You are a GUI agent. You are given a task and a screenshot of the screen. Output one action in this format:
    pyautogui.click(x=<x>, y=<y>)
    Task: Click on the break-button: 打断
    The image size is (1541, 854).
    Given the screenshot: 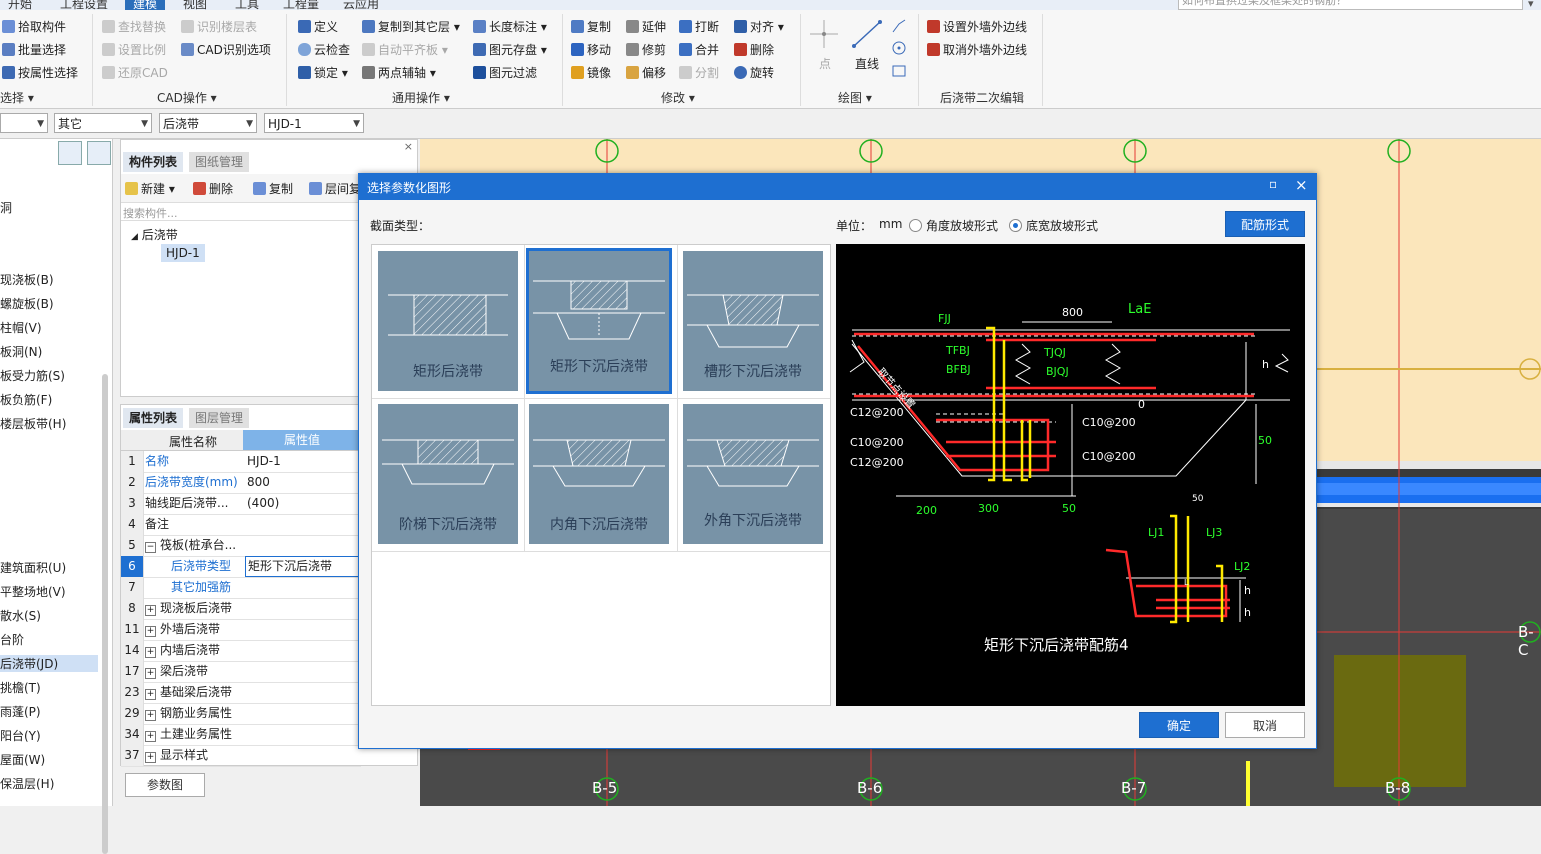 What is the action you would take?
    pyautogui.click(x=699, y=26)
    